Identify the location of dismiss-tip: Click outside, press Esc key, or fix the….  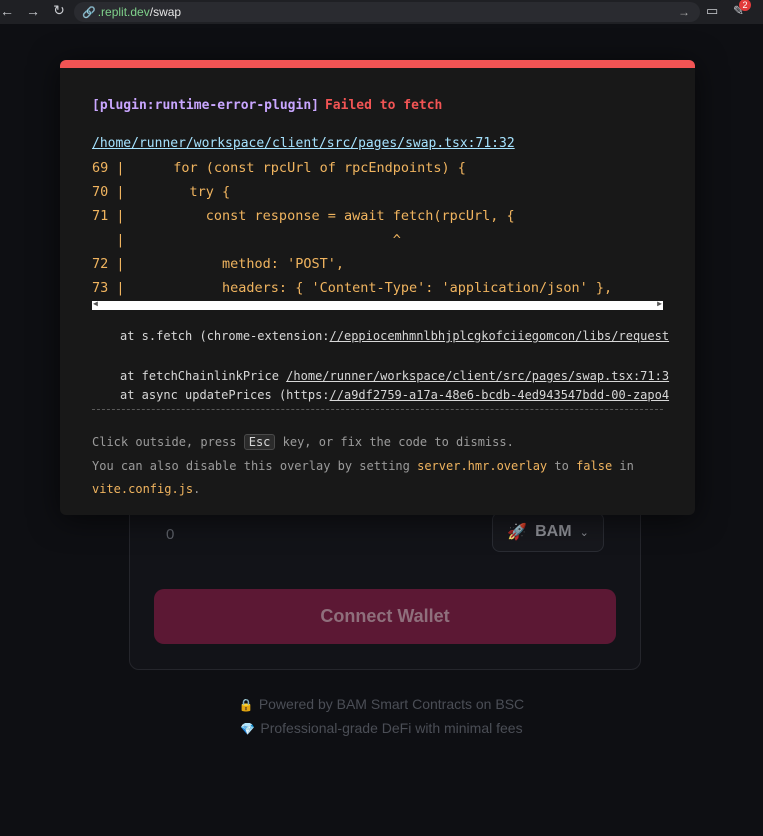
(303, 442).